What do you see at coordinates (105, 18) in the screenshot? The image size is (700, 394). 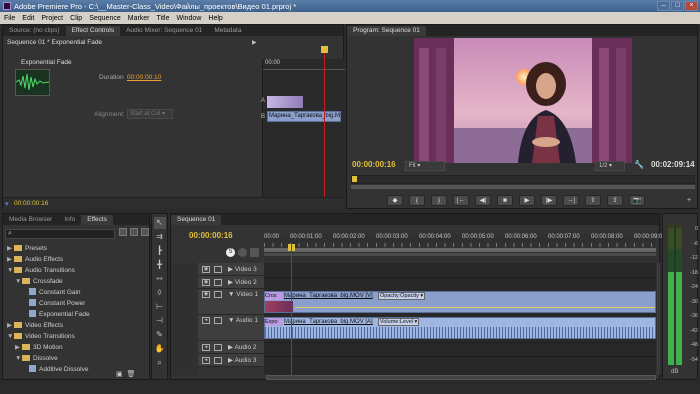 I see `menu-sequence: Sequence` at bounding box center [105, 18].